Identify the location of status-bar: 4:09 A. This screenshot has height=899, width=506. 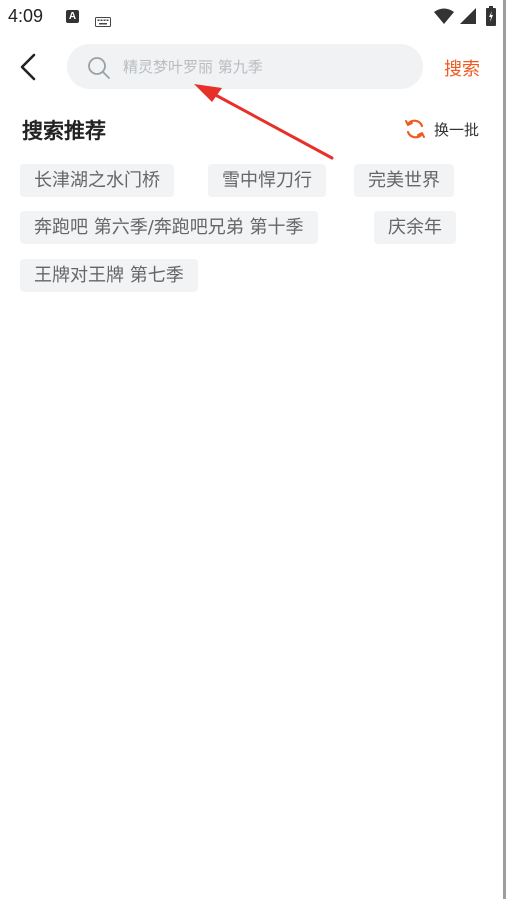
(253, 17).